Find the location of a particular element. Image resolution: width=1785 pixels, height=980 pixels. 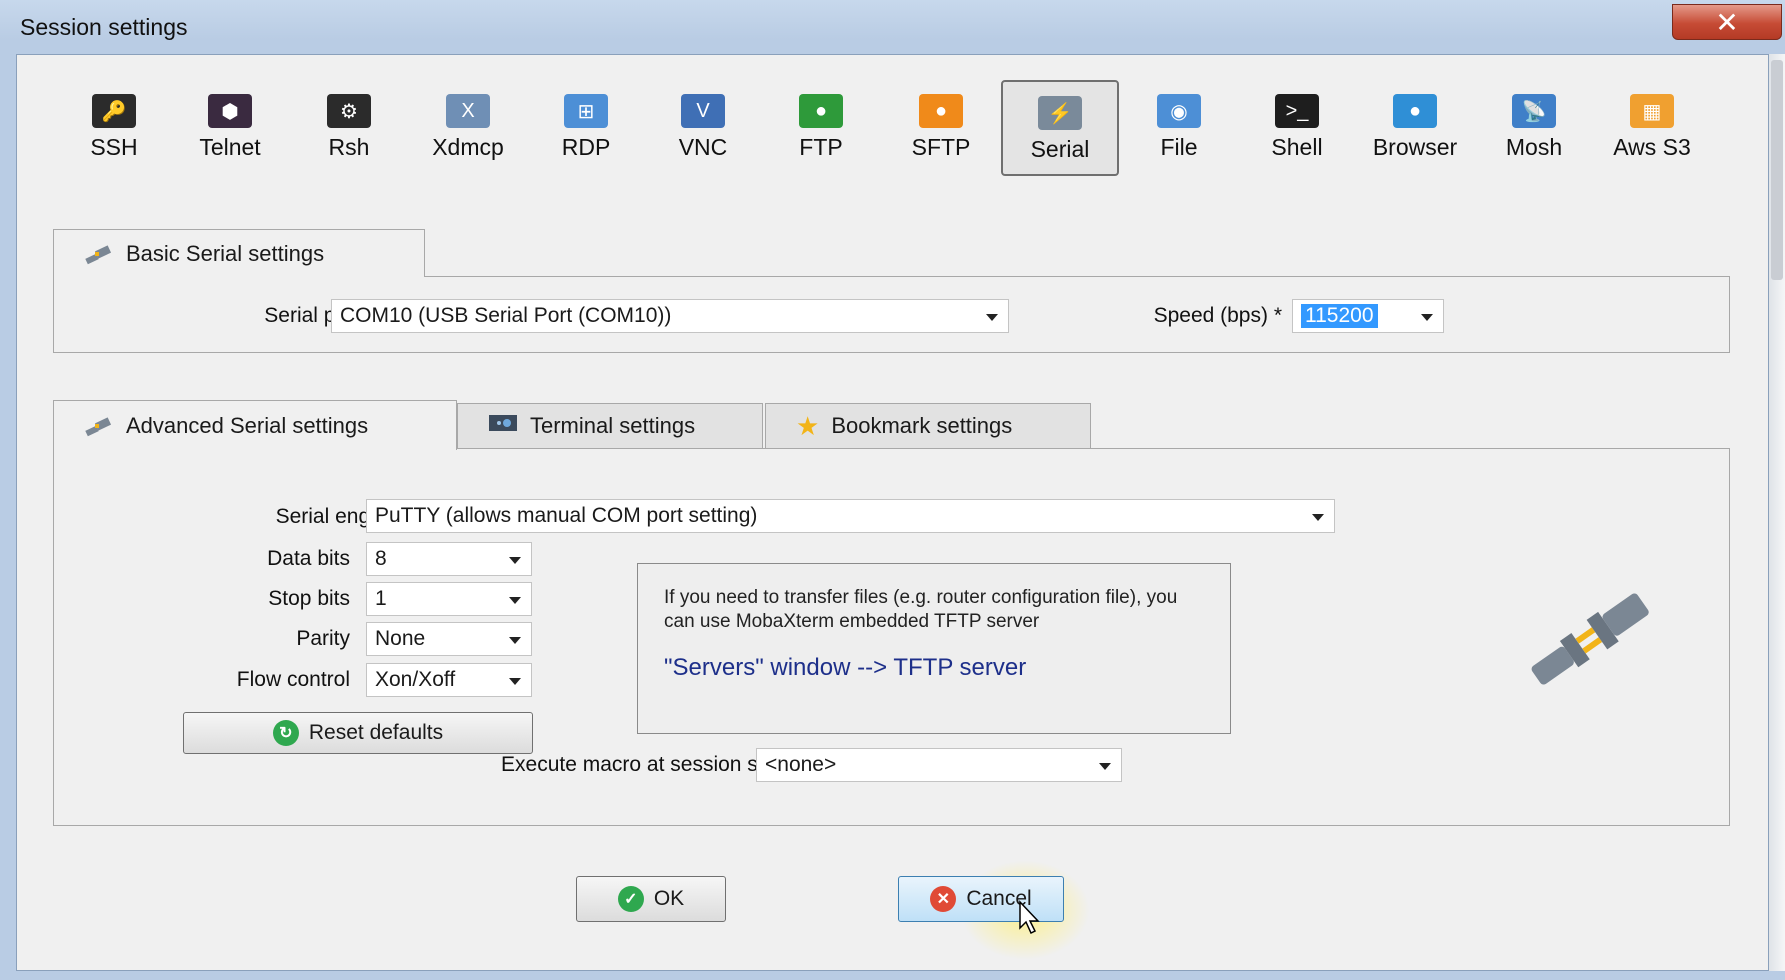

key-icon: 🔑 is located at coordinates (114, 111).